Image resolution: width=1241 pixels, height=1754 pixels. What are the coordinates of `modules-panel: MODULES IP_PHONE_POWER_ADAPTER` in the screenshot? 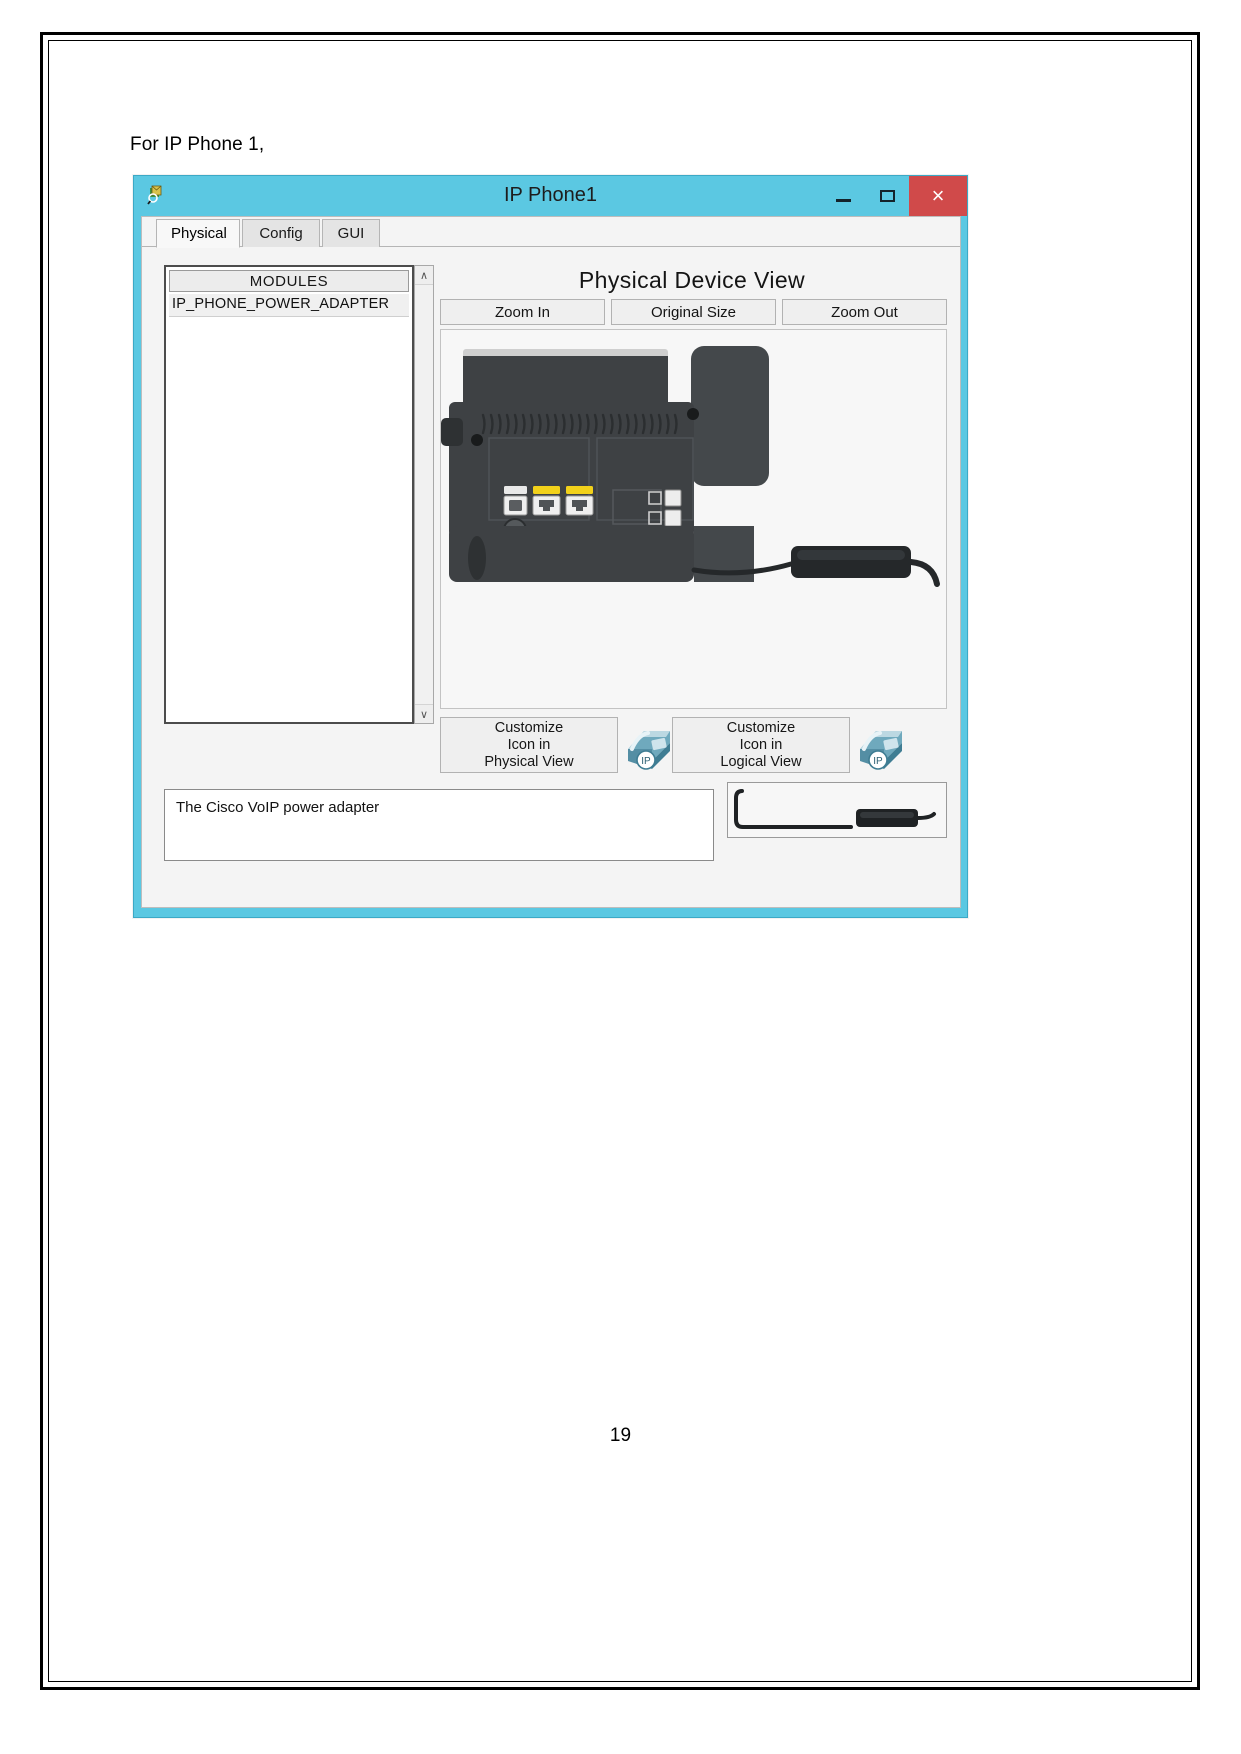 It's located at (289, 494).